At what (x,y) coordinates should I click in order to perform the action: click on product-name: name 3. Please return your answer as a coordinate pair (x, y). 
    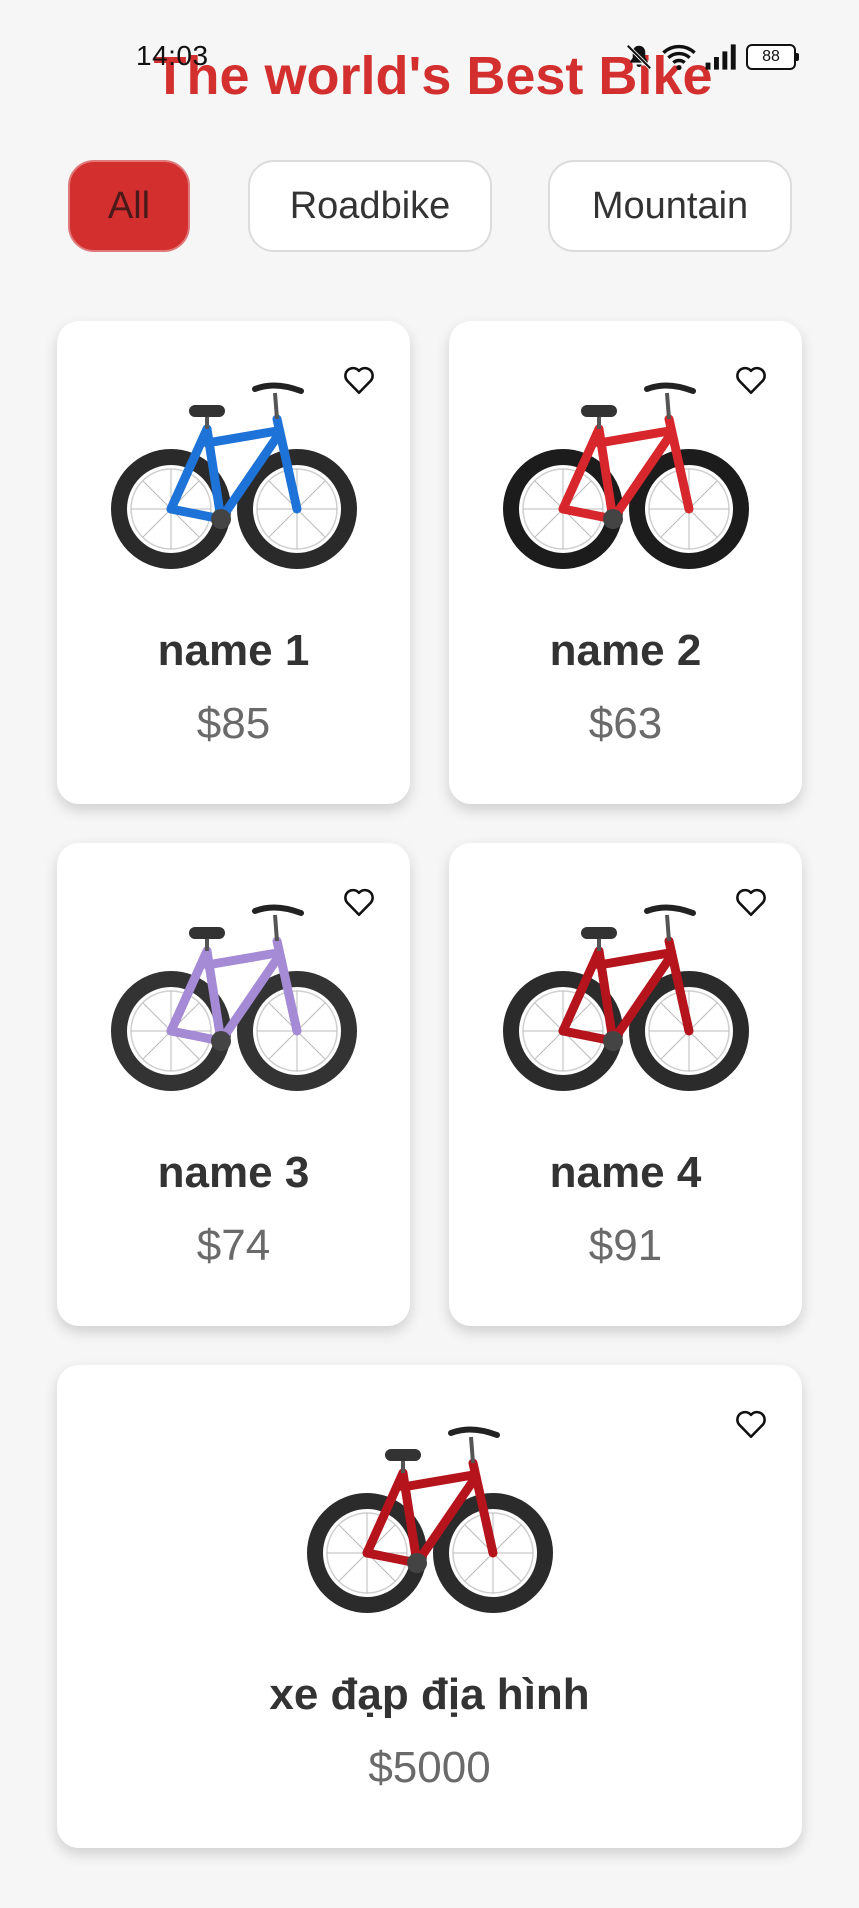
    Looking at the image, I should click on (233, 1172).